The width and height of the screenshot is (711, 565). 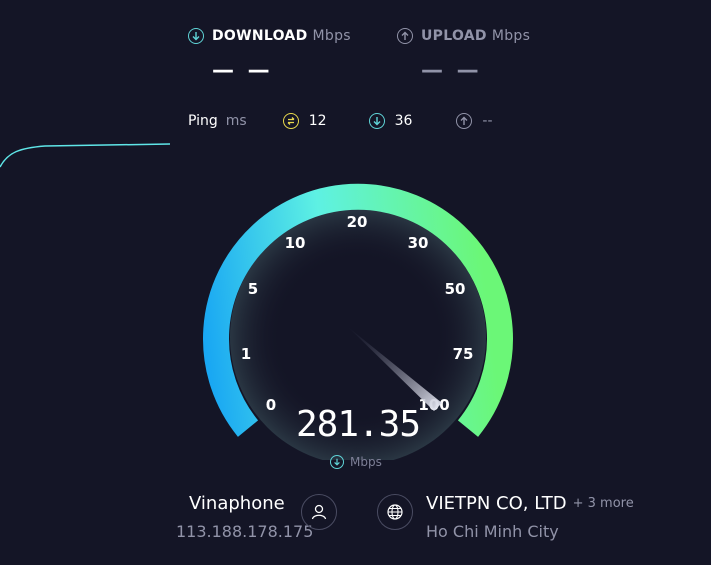 I want to click on gauge-tick-20: 20, so click(x=357, y=222).